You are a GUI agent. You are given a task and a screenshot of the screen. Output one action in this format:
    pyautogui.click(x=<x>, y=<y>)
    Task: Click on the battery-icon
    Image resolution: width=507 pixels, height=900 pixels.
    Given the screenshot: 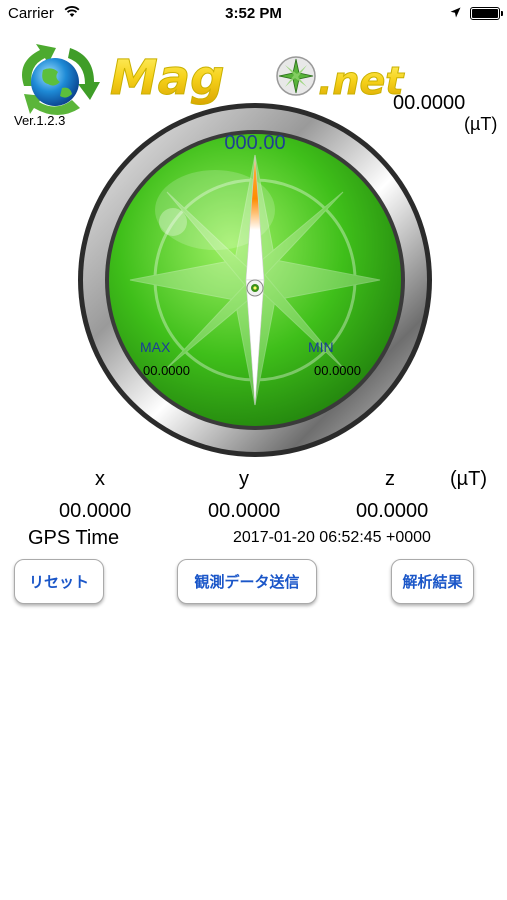 What is the action you would take?
    pyautogui.click(x=486, y=13)
    